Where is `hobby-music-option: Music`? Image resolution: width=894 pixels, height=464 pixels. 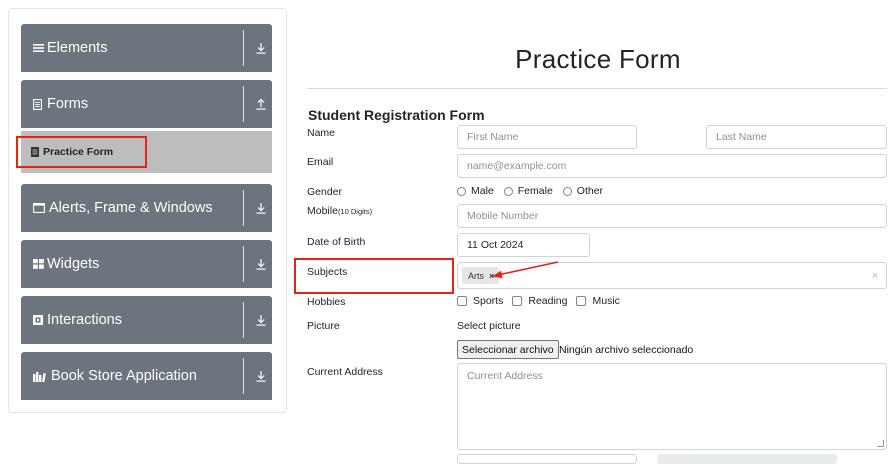 hobby-music-option: Music is located at coordinates (598, 301).